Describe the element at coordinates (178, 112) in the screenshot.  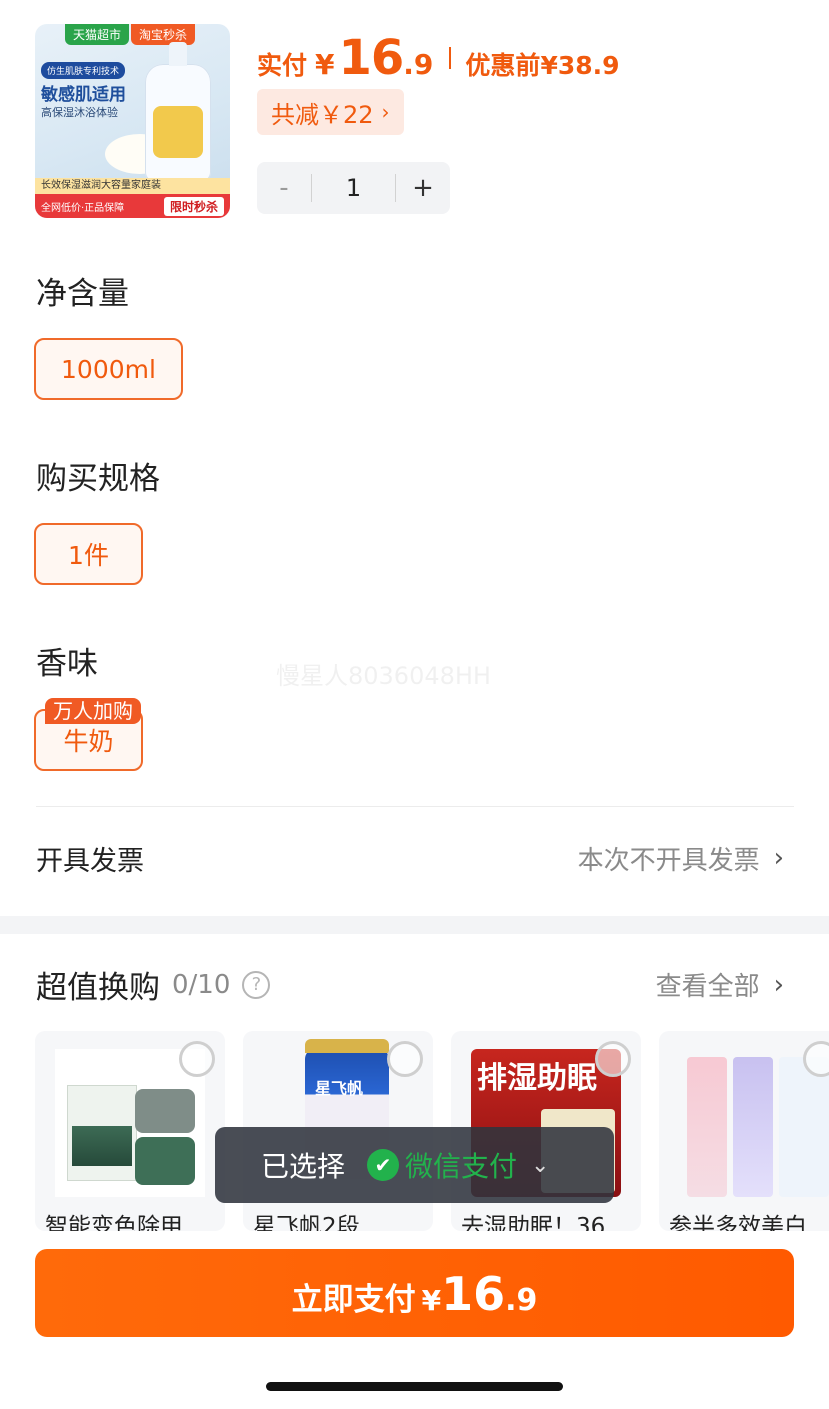
I see `bottle-graphic` at that location.